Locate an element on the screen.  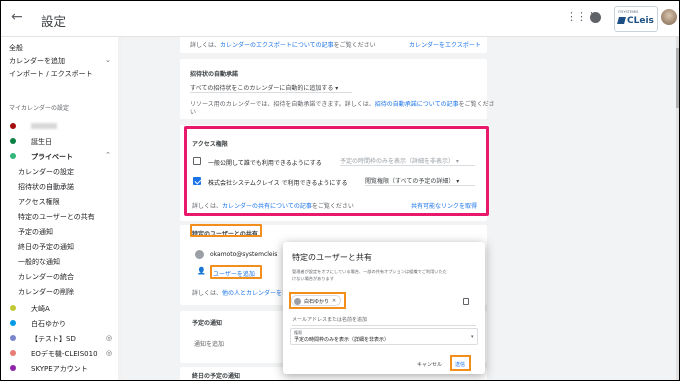
input-underline is located at coordinates (384, 325).